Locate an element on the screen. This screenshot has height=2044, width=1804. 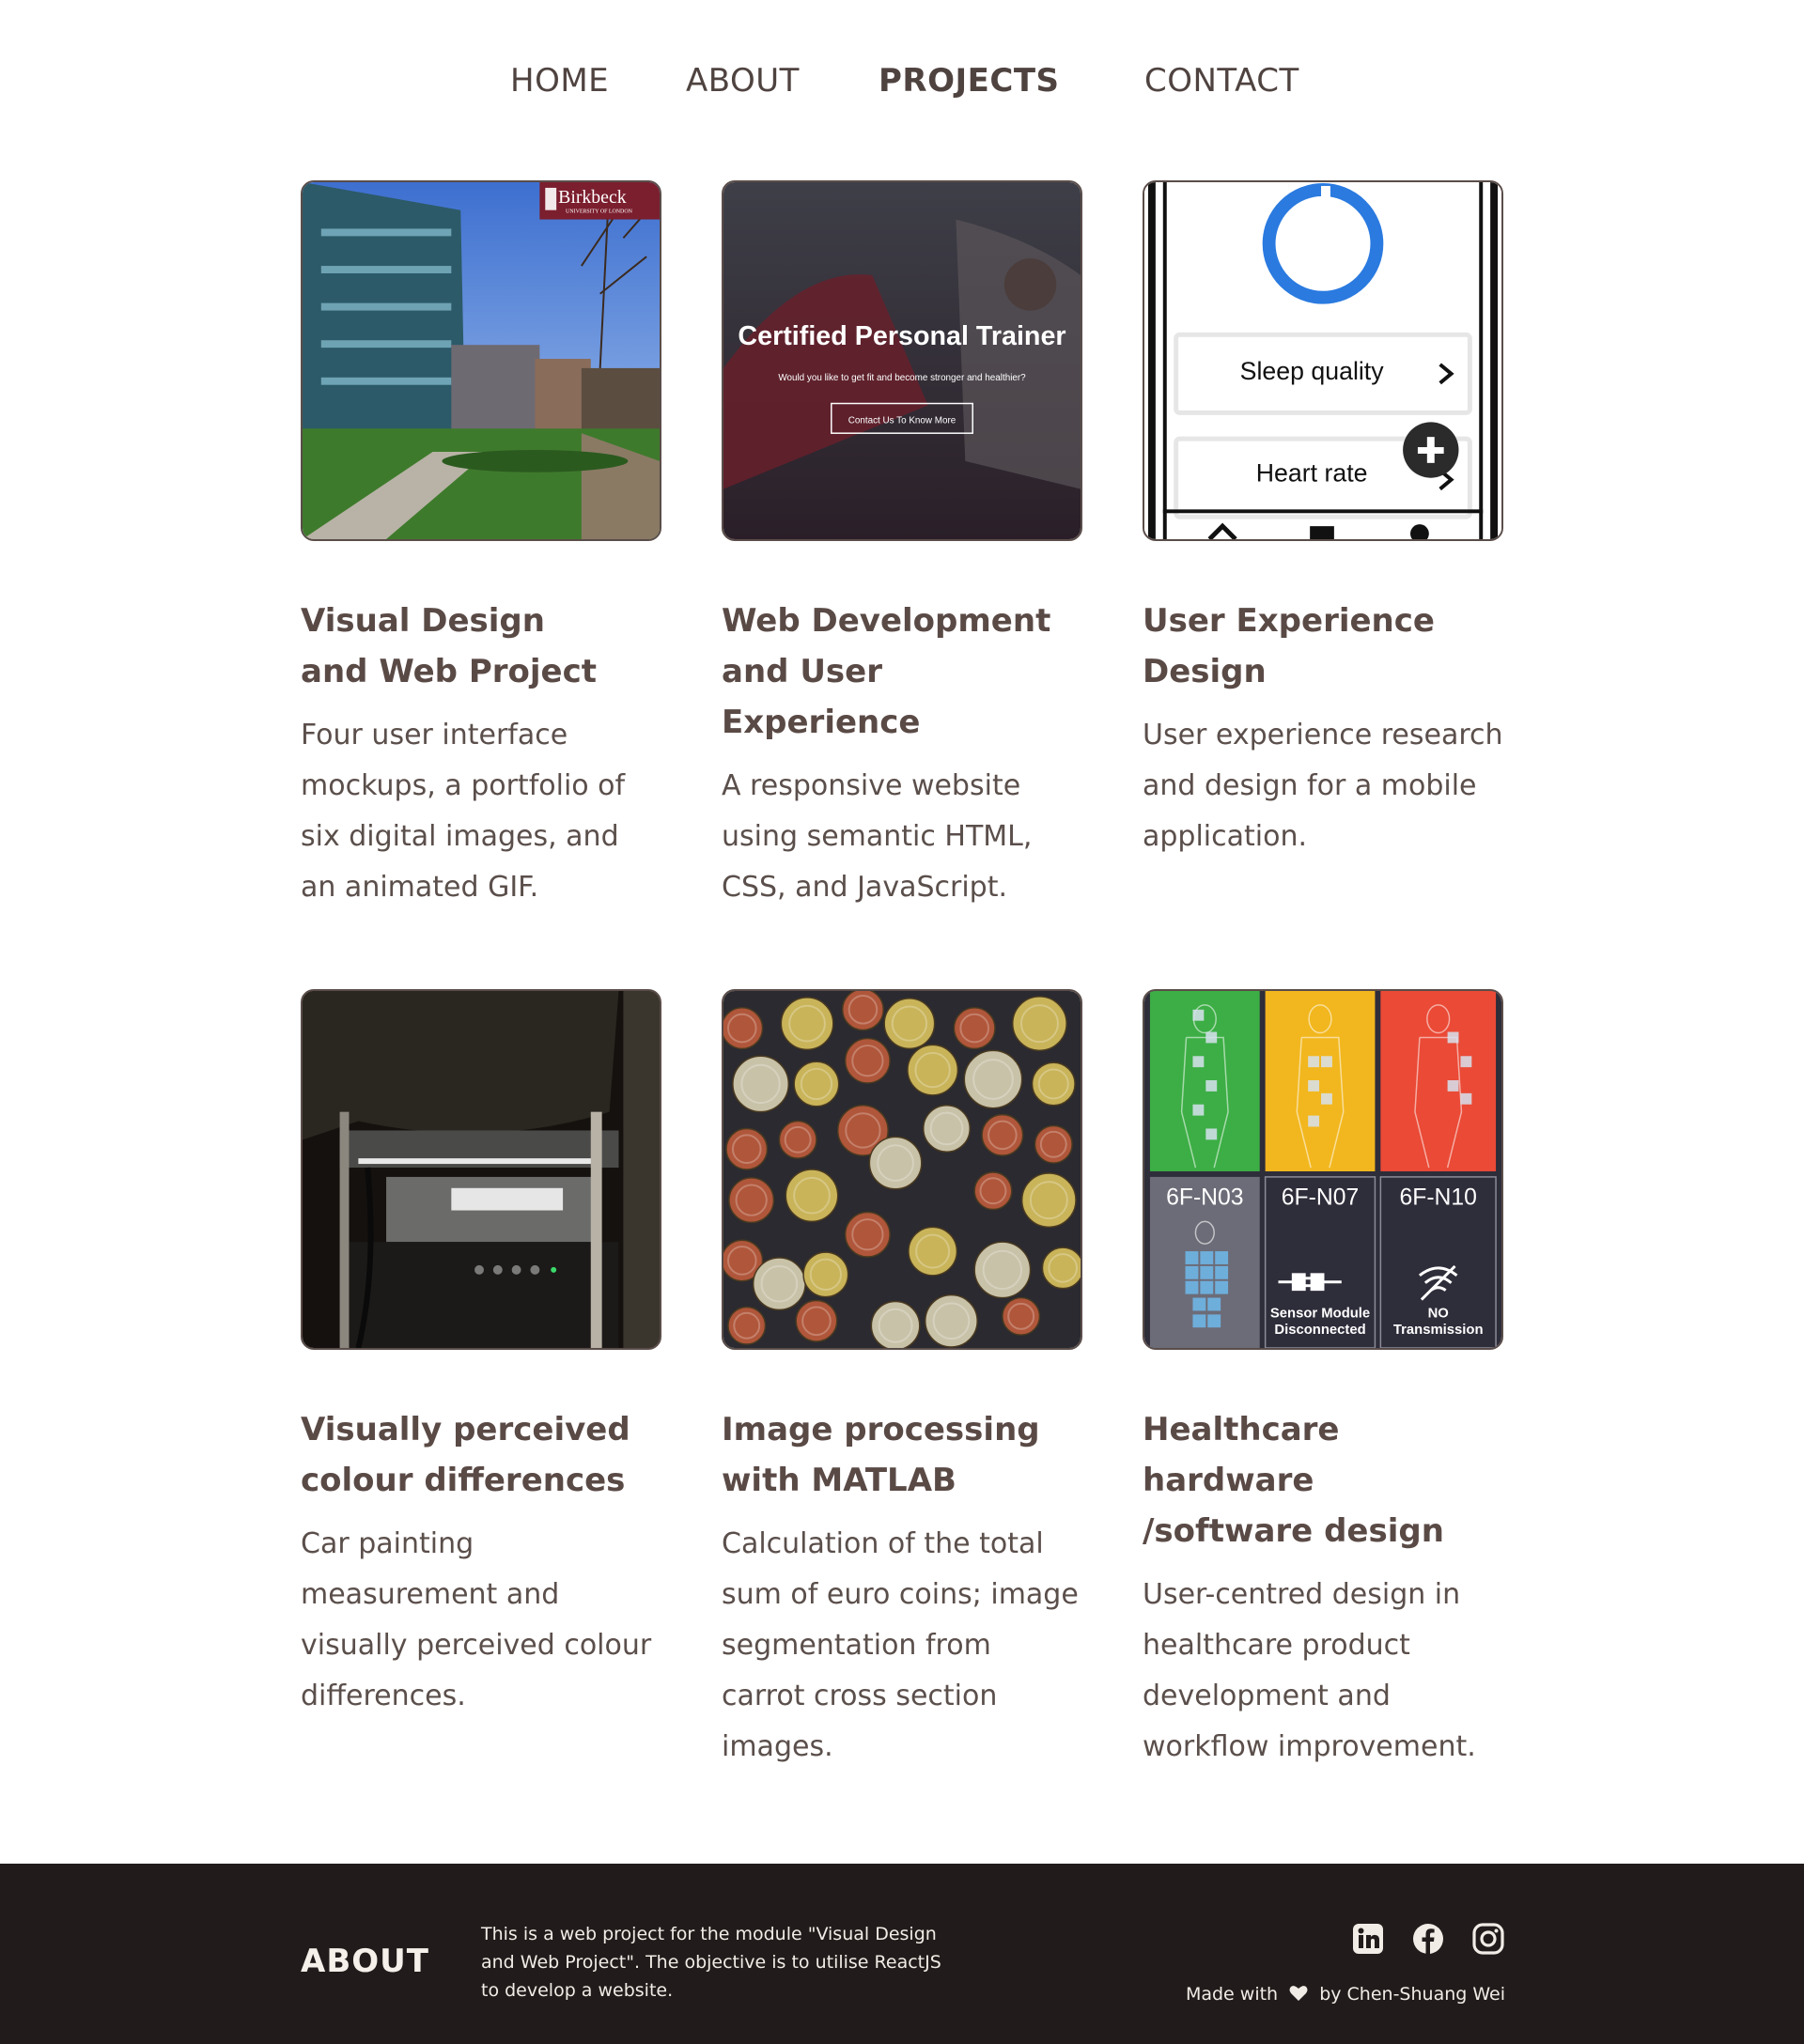
made-with-credit: Made with by Chen-Shuang Wei is located at coordinates (1316, 1994).